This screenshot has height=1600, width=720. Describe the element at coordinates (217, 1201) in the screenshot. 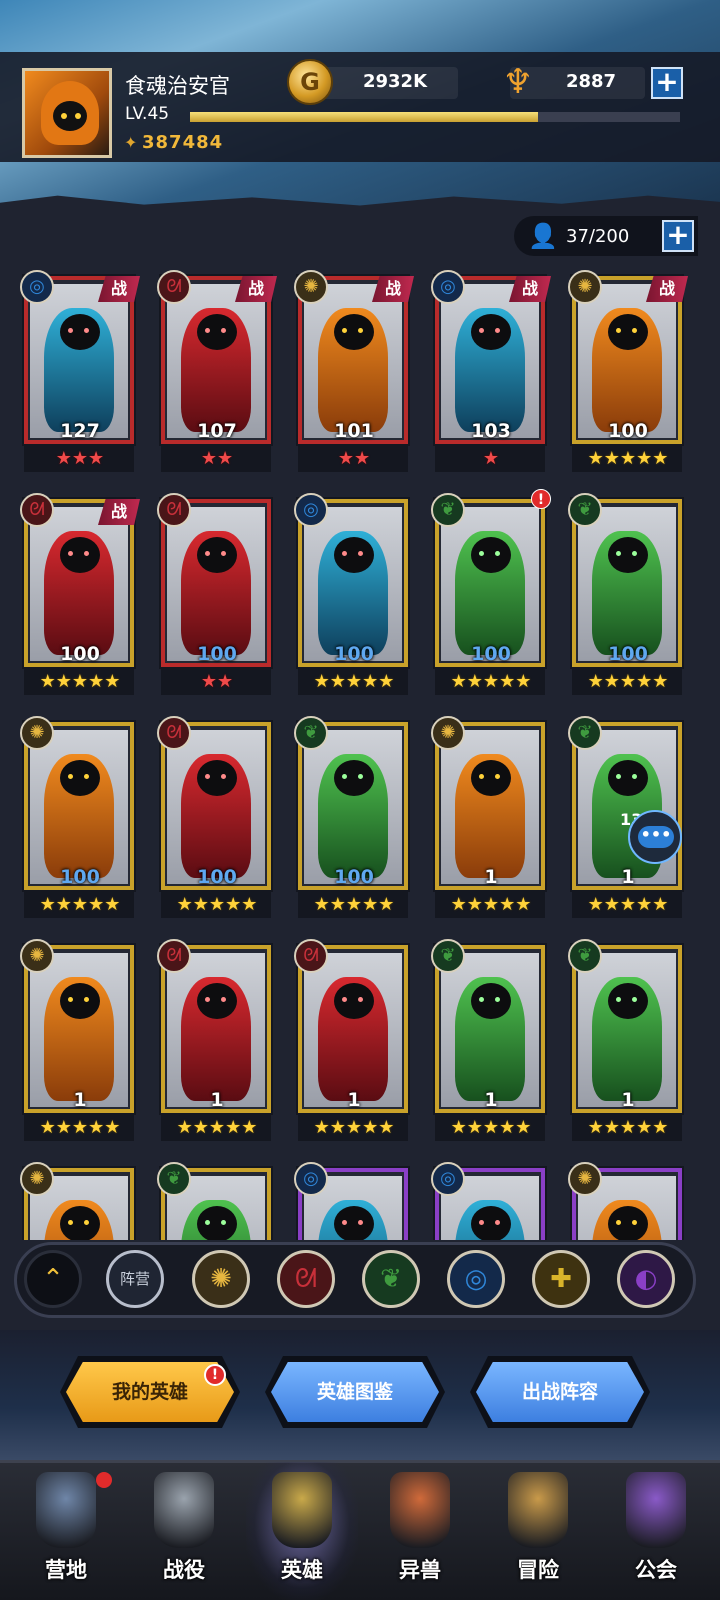

I see `hero-card: ❦` at that location.